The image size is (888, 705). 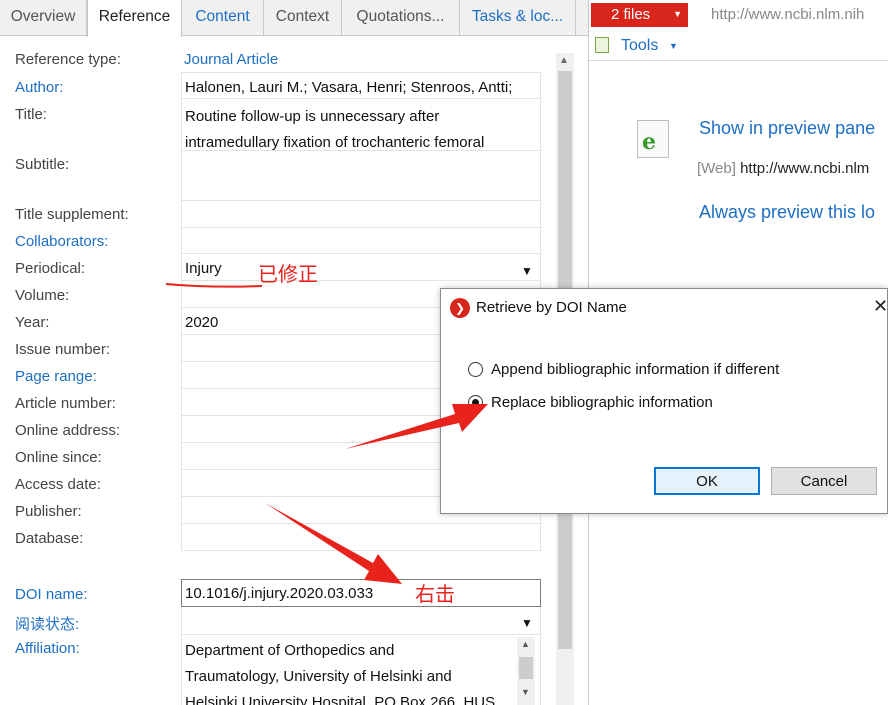 What do you see at coordinates (279, 593) in the screenshot?
I see `doi-name-value: 10.1016/j.injury.2020.03.033` at bounding box center [279, 593].